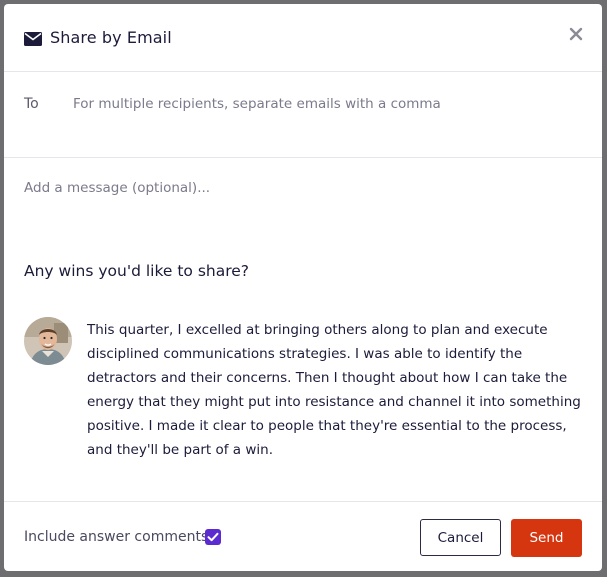  I want to click on checkmark-icon, so click(213, 537).